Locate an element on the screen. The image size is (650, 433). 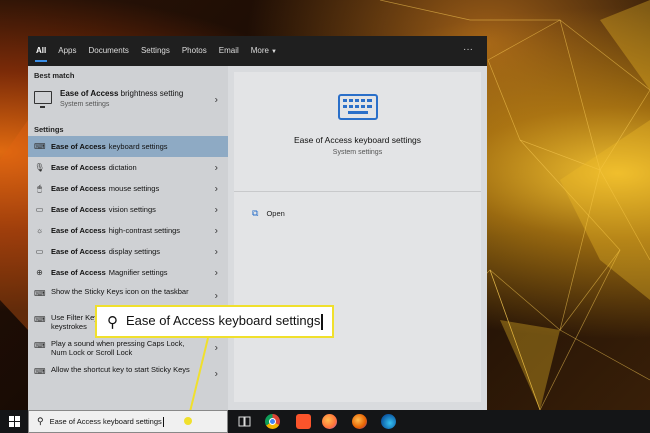
edge-icon is located at coordinates (388, 421).